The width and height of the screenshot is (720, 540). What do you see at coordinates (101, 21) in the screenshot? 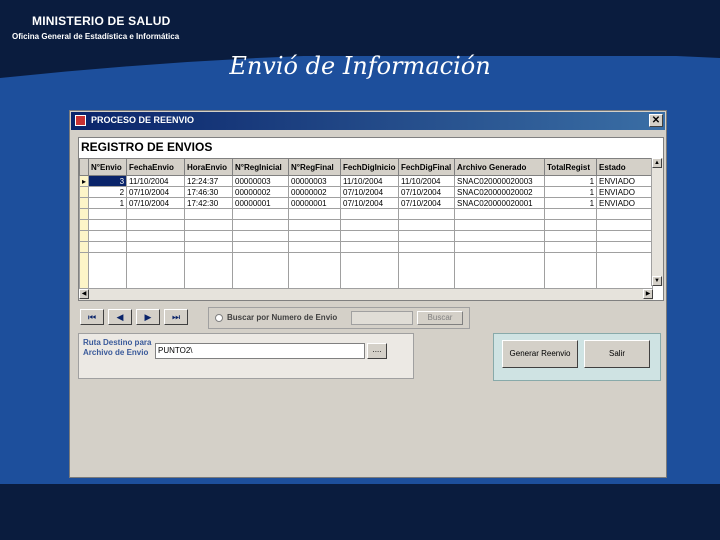
I see `org-title: MINISTERIO DE SALUD` at bounding box center [101, 21].